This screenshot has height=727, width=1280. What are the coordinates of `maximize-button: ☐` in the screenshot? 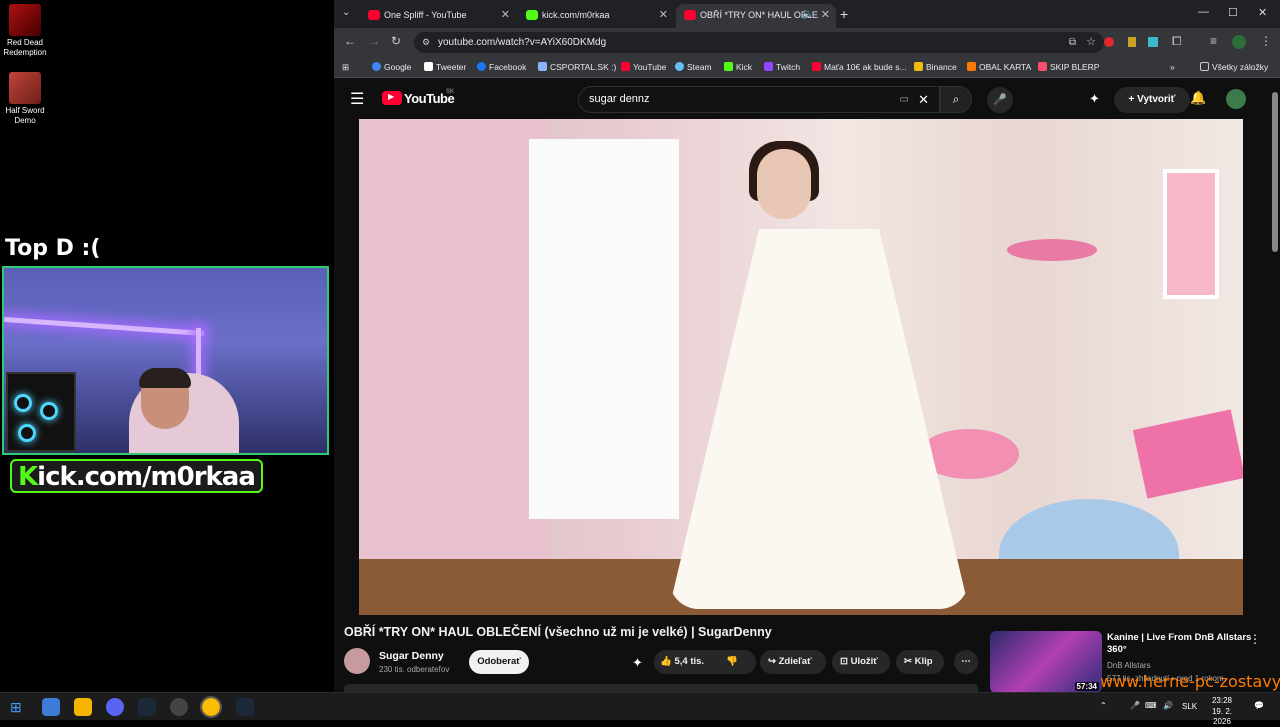 It's located at (1233, 12).